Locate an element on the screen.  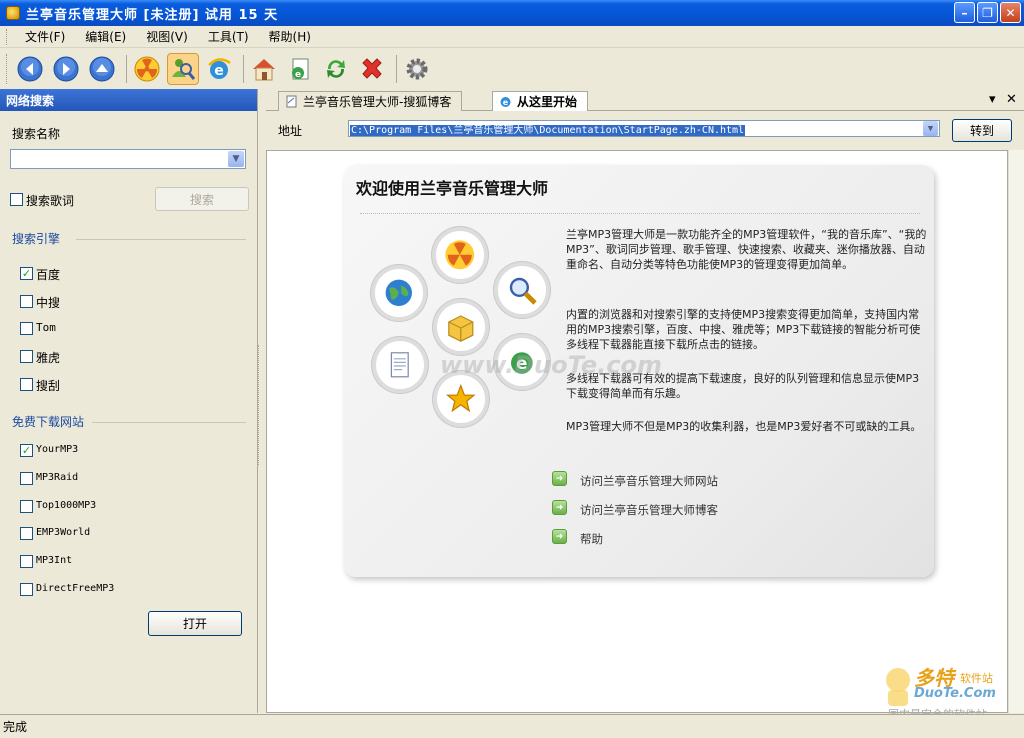
page-title: 欢迎使用兰亭音乐管理大师 is located at coordinates (452, 188).